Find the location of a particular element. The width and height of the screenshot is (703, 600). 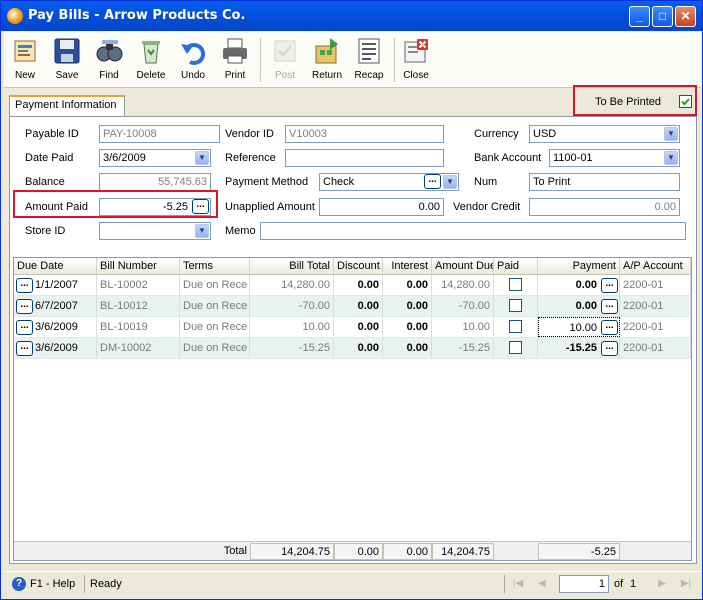

vendor-credit-field: 0.00 is located at coordinates (604, 207).